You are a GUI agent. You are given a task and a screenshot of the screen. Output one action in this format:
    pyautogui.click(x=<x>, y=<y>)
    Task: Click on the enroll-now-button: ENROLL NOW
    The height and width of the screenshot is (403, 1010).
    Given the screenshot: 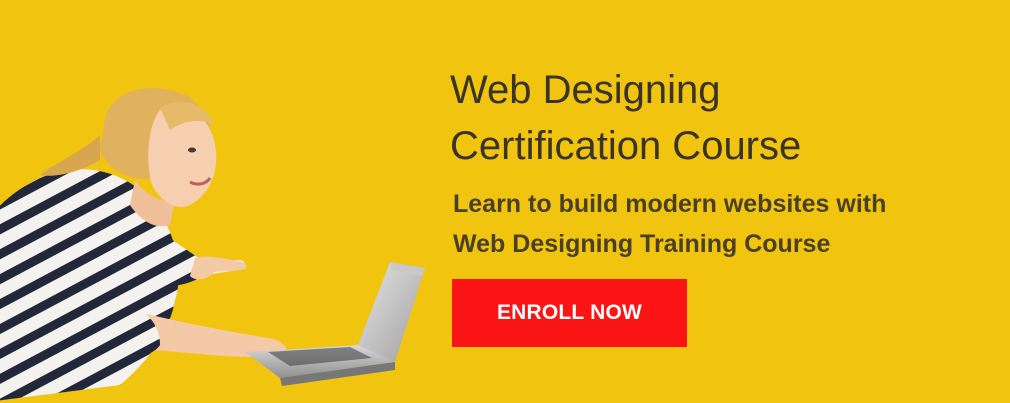 What is the action you would take?
    pyautogui.click(x=569, y=313)
    